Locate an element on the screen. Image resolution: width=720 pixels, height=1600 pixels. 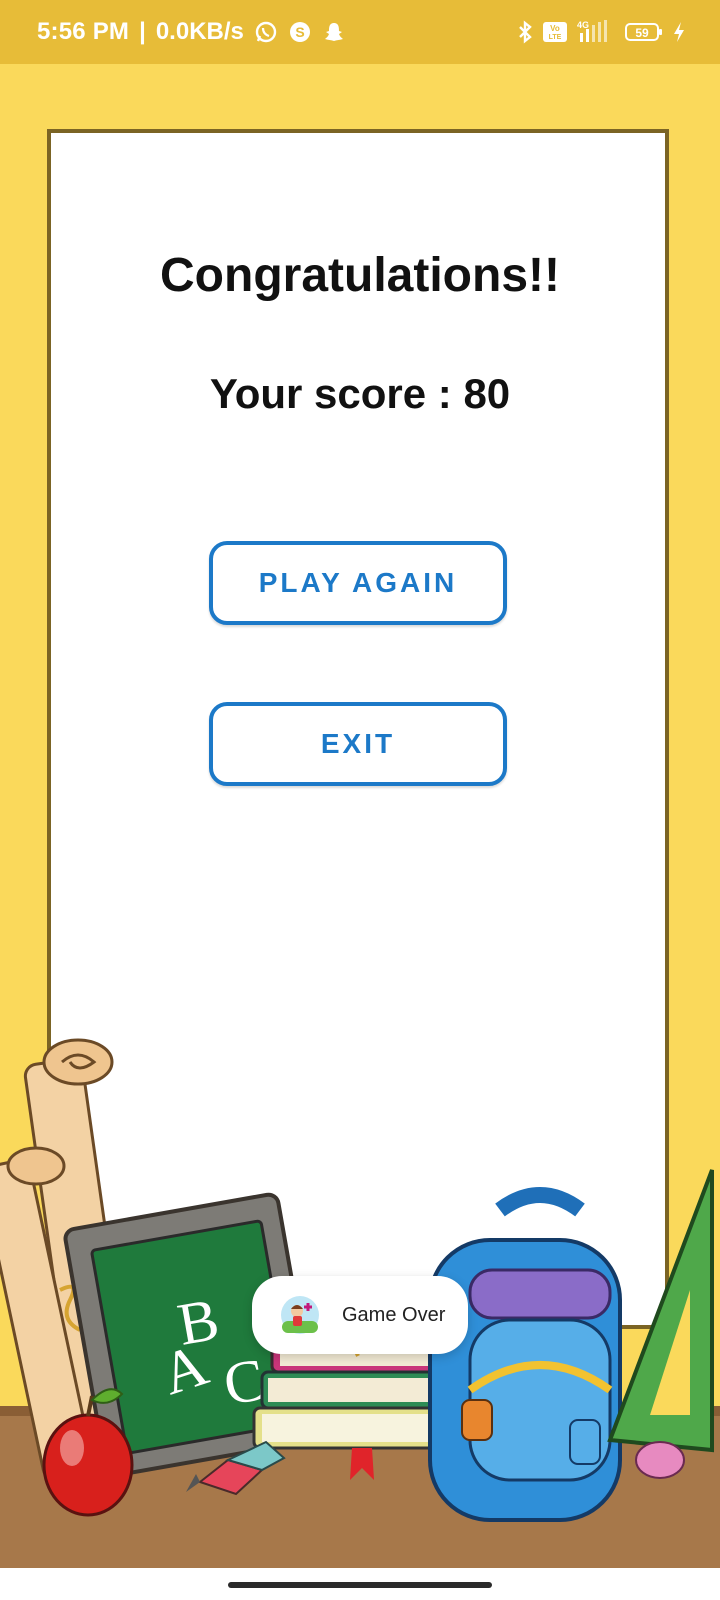
toast-notification: Game Over is located at coordinates (360, 1315).